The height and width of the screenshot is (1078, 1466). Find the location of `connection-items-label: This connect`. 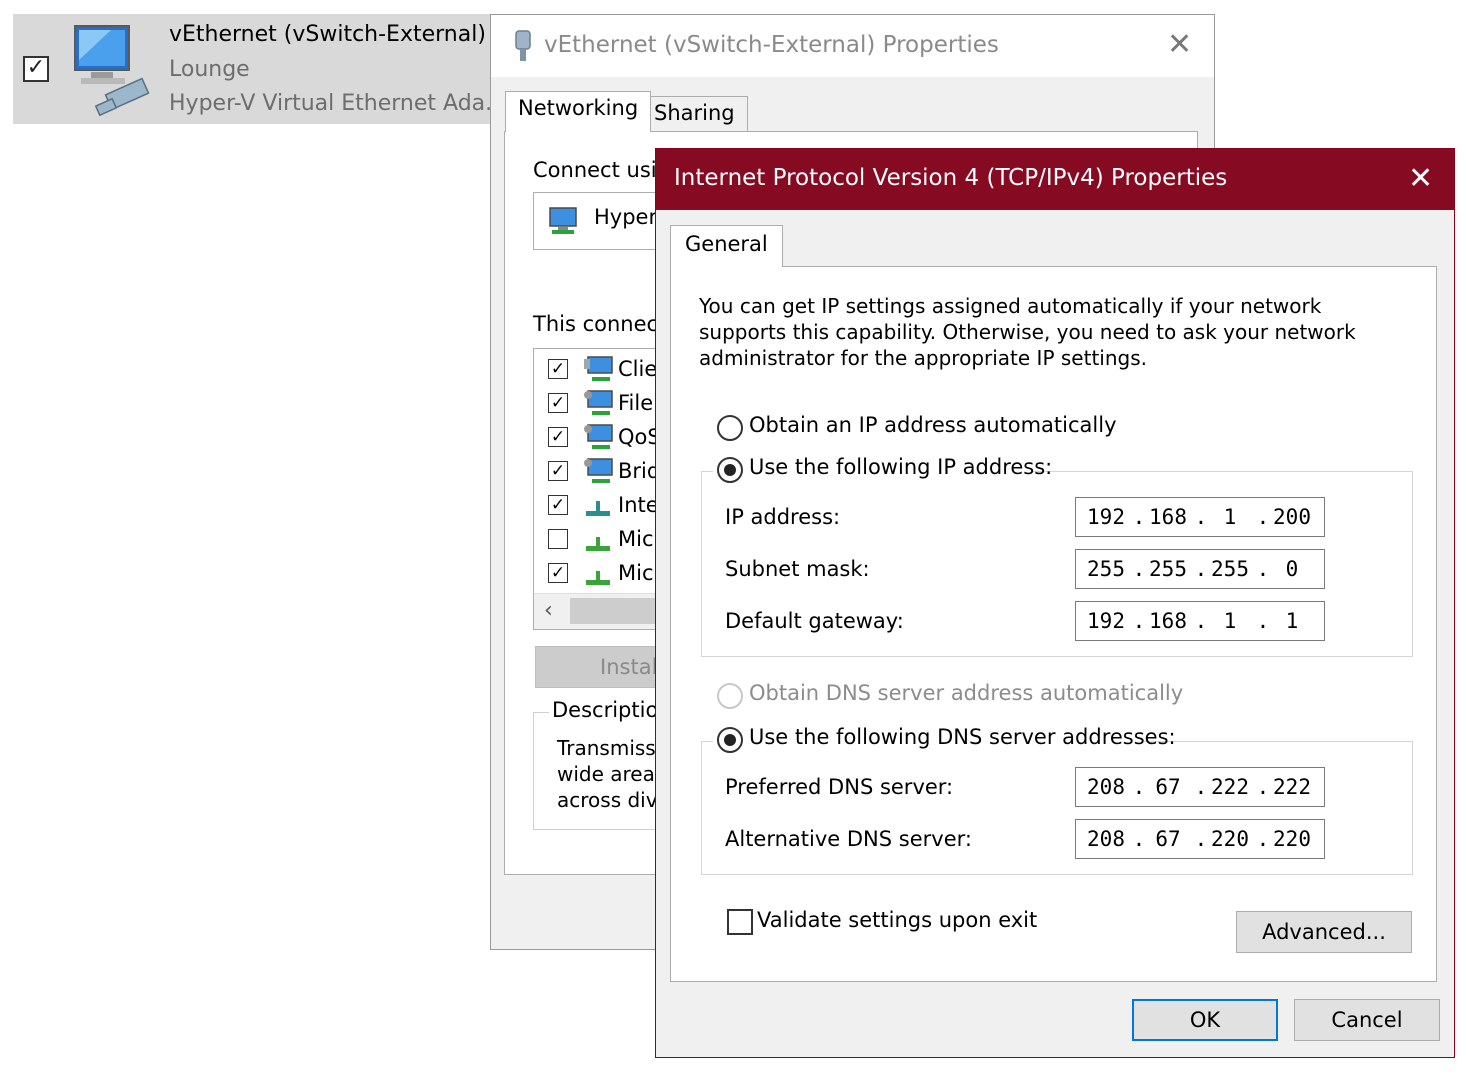

connection-items-label: This connect is located at coordinates (600, 324).